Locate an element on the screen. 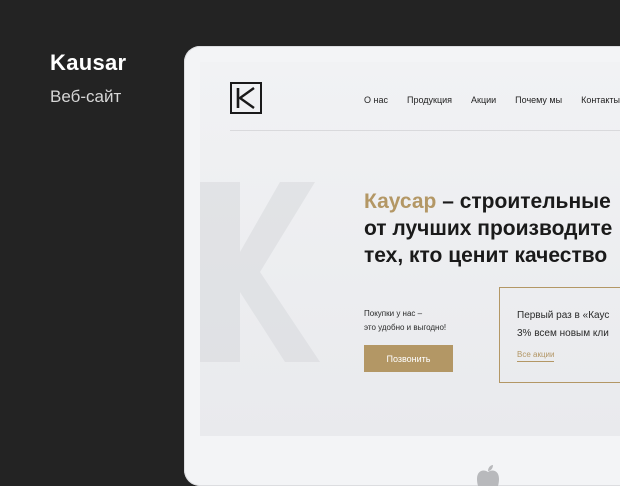 The width and height of the screenshot is (620, 486). main-nav: О нас Продукция Акции Почему мы Контакты is located at coordinates (492, 100).